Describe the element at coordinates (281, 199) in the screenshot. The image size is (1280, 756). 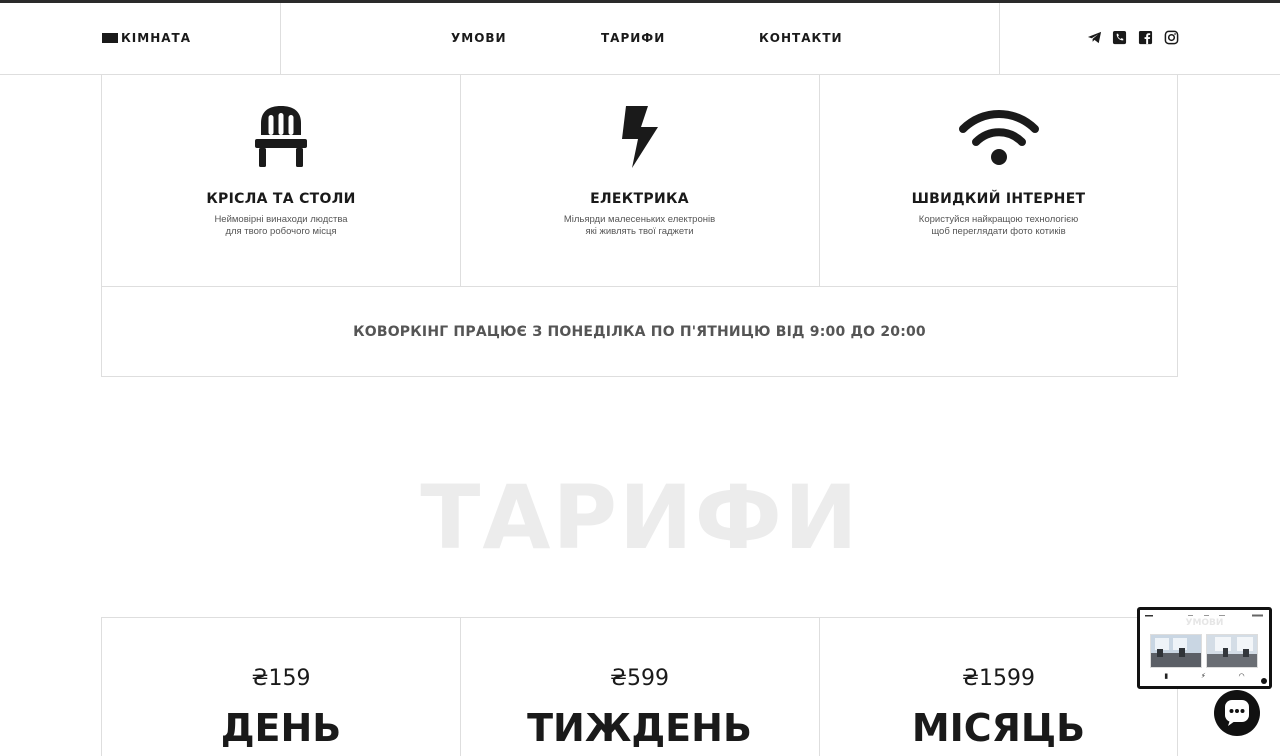
I see `feature-title: КРІСЛА ТА СТОЛИ` at that location.